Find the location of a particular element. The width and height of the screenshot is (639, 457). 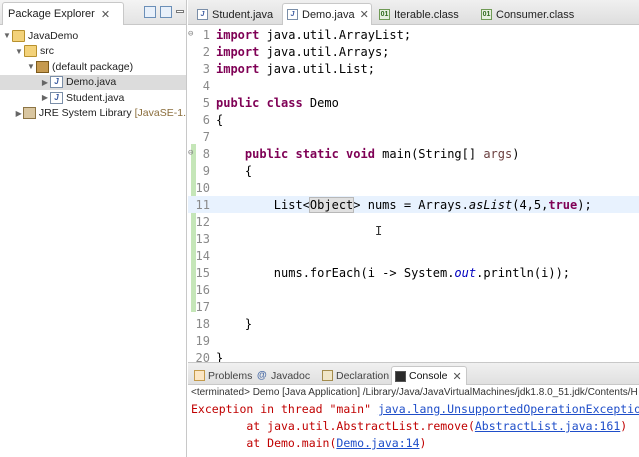

tree-item-default-package: ▼ (default package) is located at coordinates (93, 67).